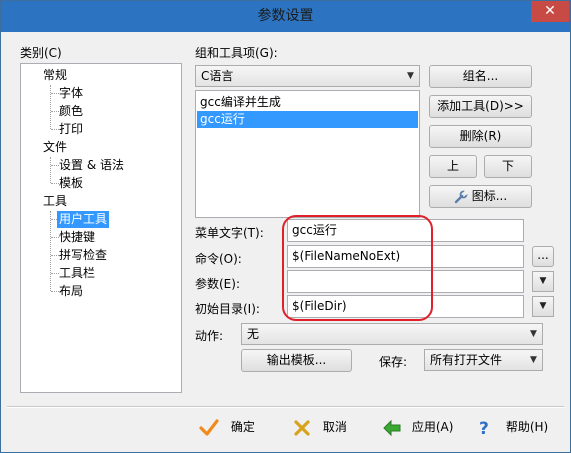 Image resolution: width=571 pixels, height=453 pixels. Describe the element at coordinates (307, 76) in the screenshot. I see `group-select: C语言 ▼` at that location.